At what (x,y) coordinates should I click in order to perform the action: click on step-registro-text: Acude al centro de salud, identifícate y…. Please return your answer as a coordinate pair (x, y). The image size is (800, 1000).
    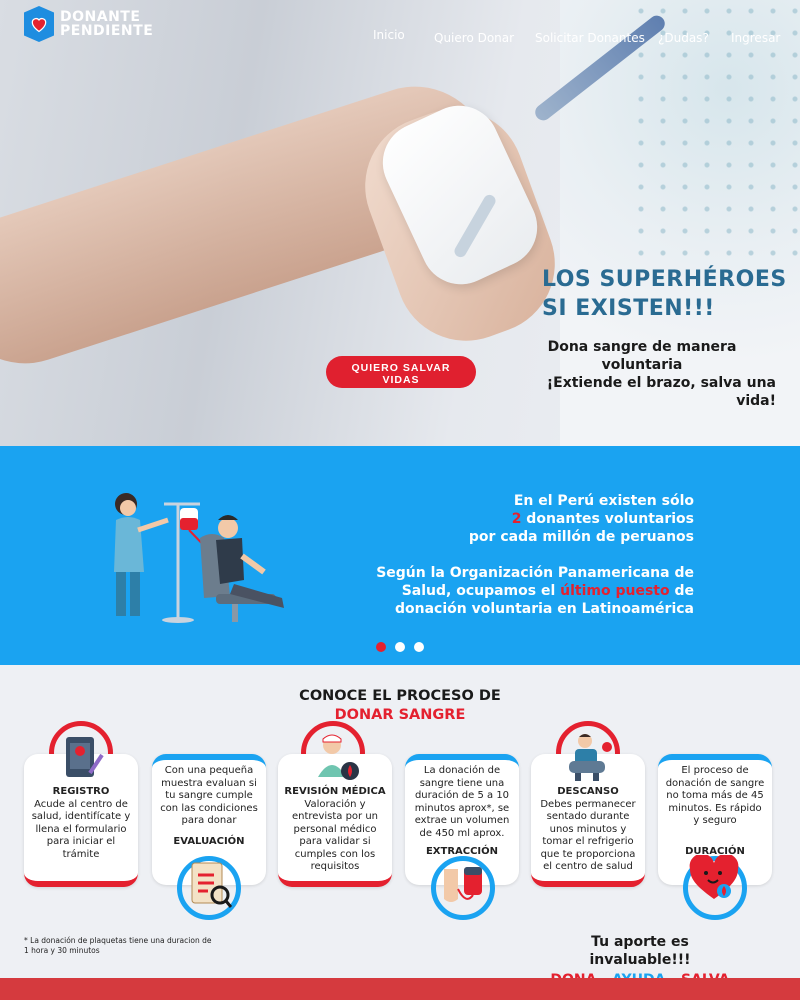
    Looking at the image, I should click on (81, 829).